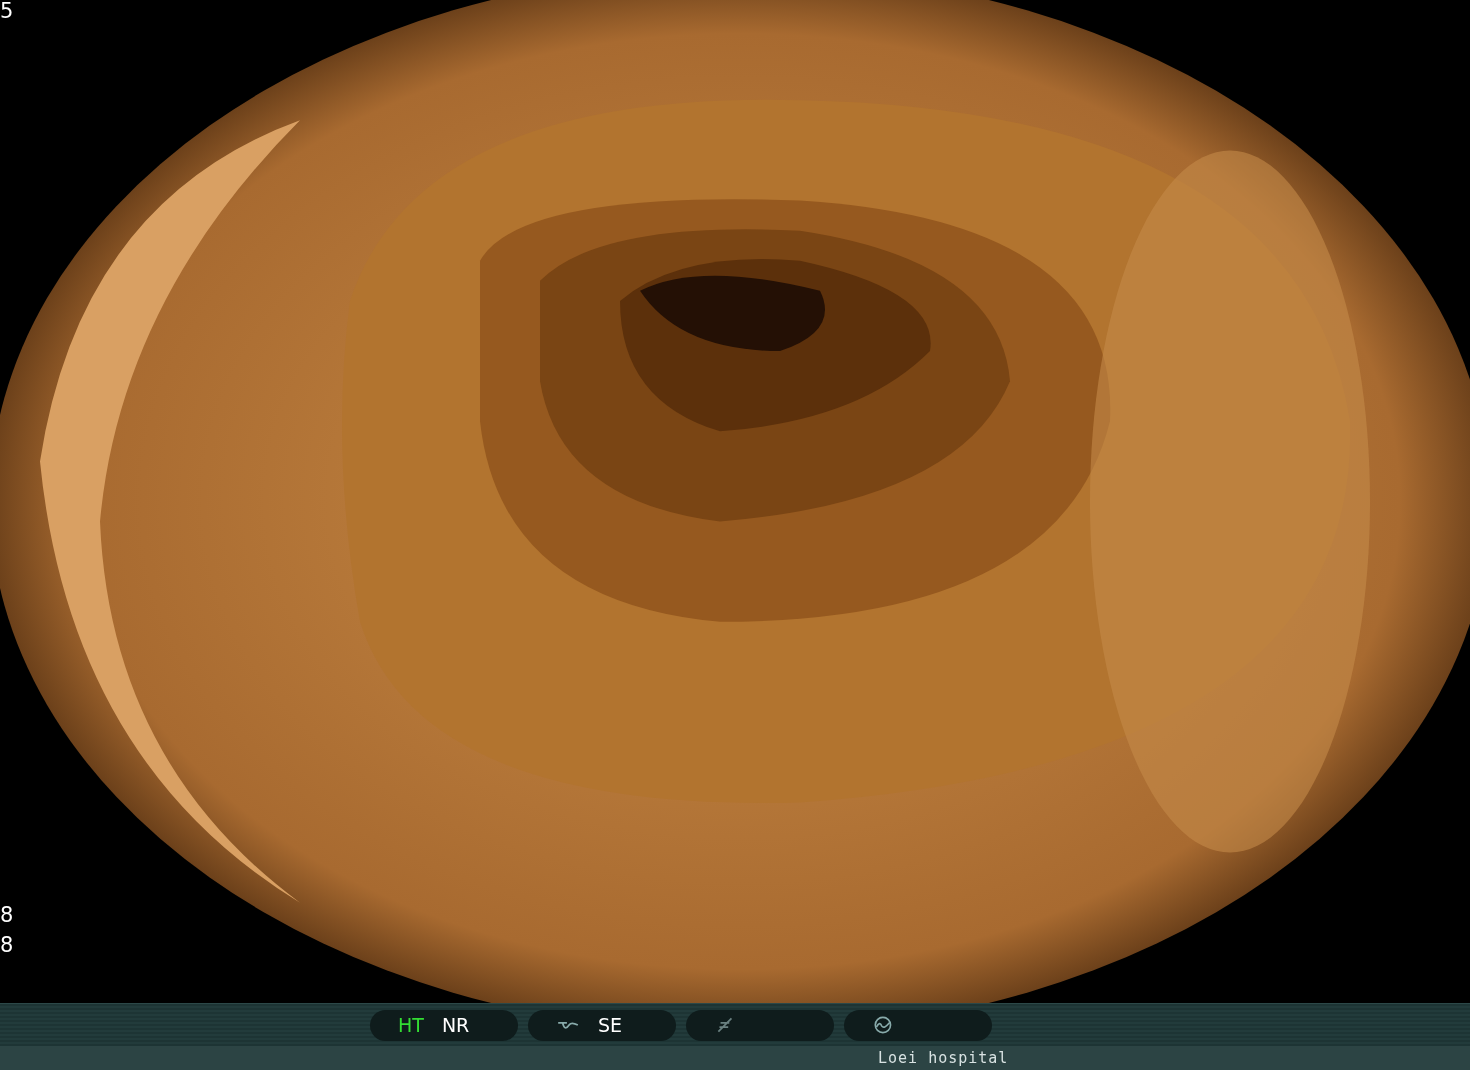 The width and height of the screenshot is (1470, 1070). Describe the element at coordinates (943, 1058) in the screenshot. I see `hospital-name: Loei hospital` at that location.